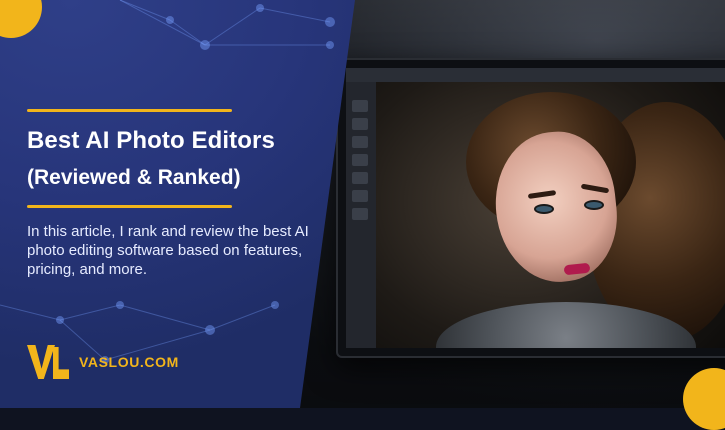 This screenshot has width=725, height=430. I want to click on editor-topbar, so click(535, 75).